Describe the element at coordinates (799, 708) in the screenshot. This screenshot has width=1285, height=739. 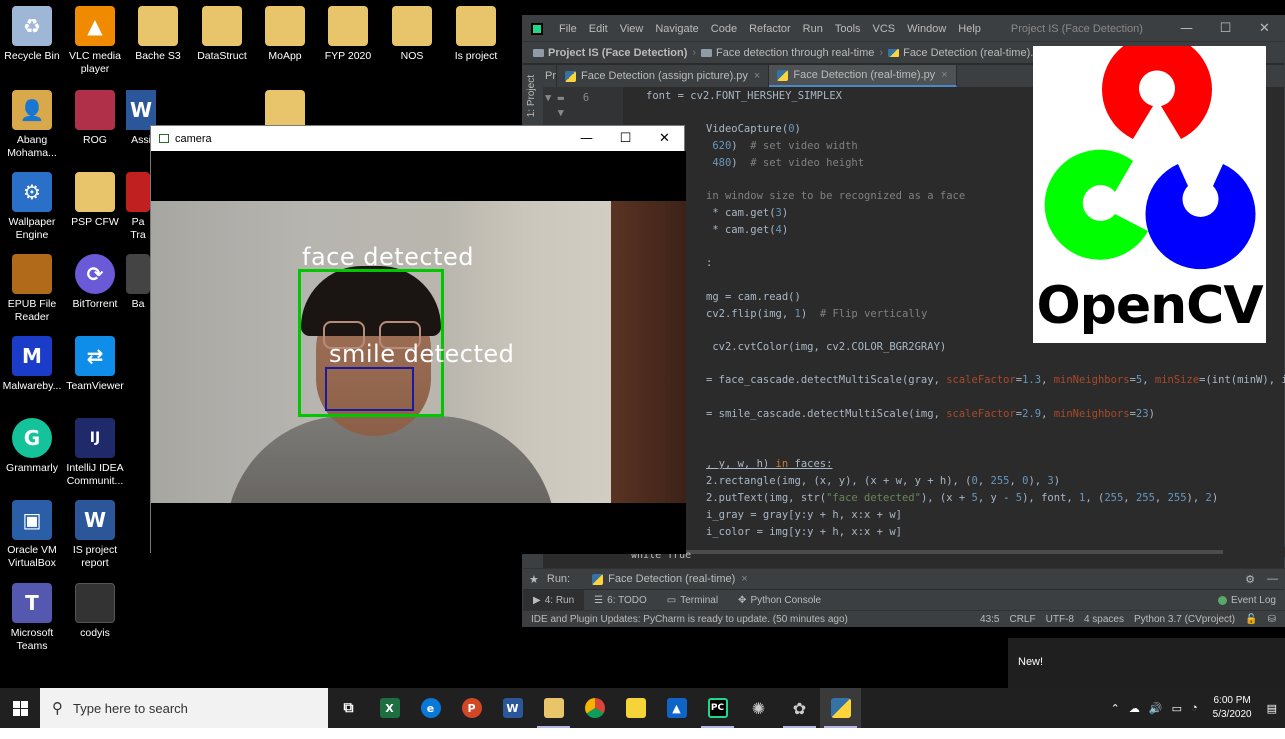
I see `taskbar-python: ✿` at that location.